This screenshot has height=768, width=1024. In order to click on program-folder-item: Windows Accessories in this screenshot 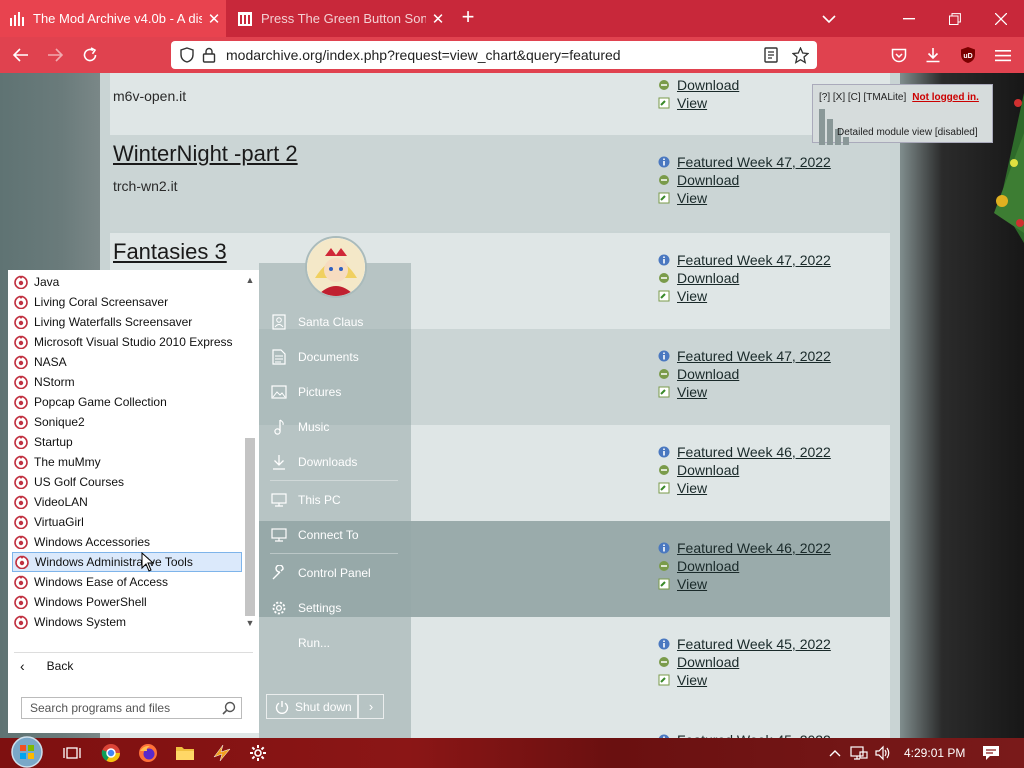, I will do `click(127, 542)`.